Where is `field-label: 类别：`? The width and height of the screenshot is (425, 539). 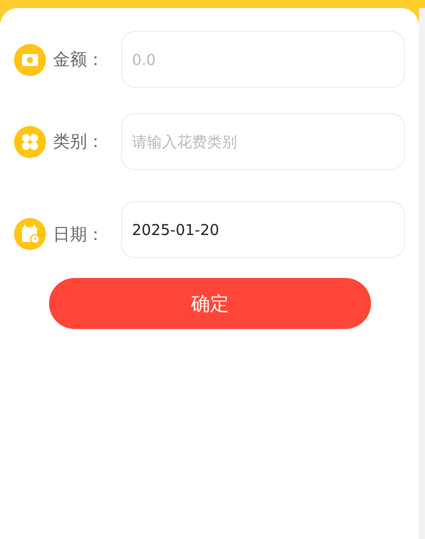
field-label: 类别： is located at coordinates (78, 142).